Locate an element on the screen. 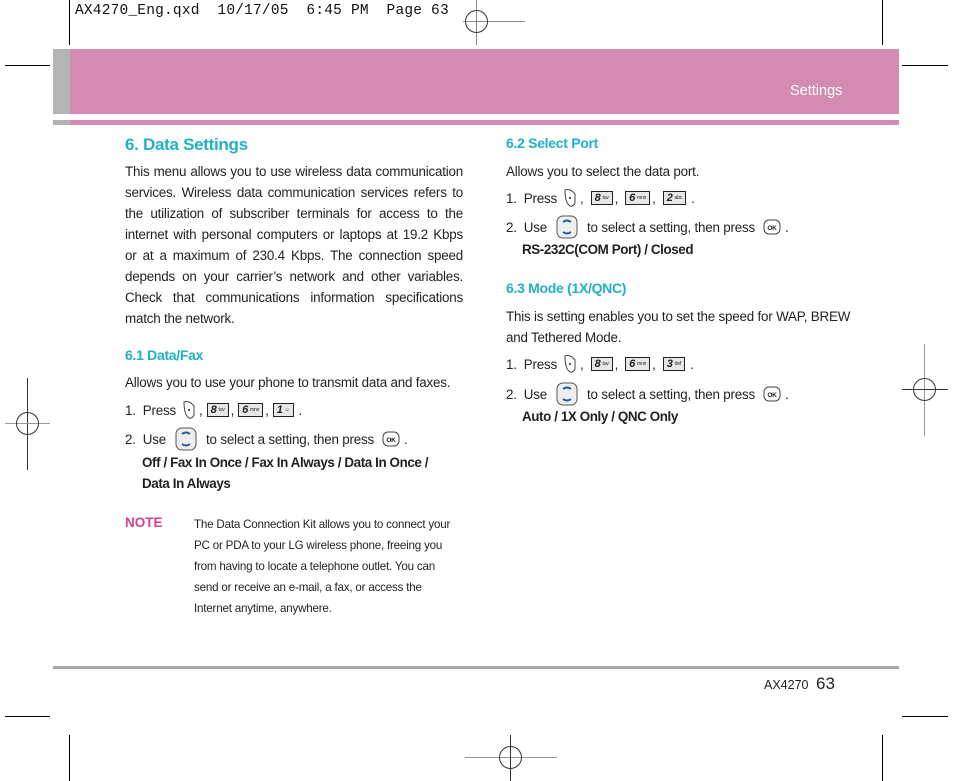 The image size is (954, 781). select-port-options: RS-232C(COM Port) / Closed is located at coordinates (608, 249).